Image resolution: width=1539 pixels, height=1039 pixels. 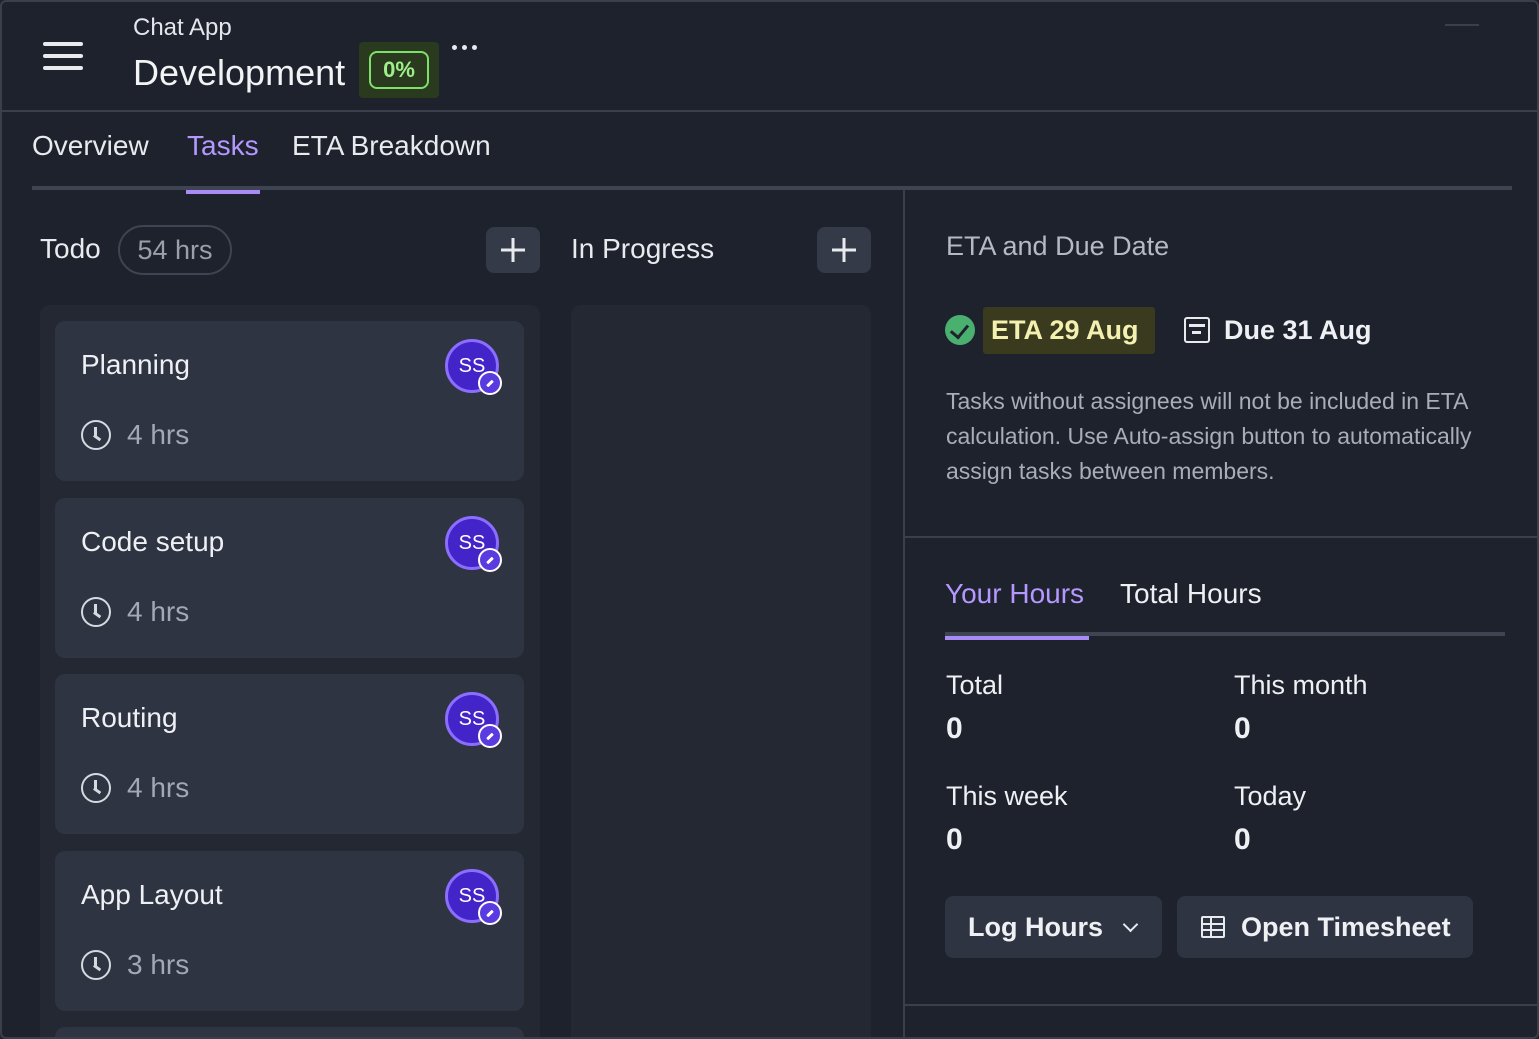 What do you see at coordinates (135, 364) in the screenshot?
I see `task-title: Planning` at bounding box center [135, 364].